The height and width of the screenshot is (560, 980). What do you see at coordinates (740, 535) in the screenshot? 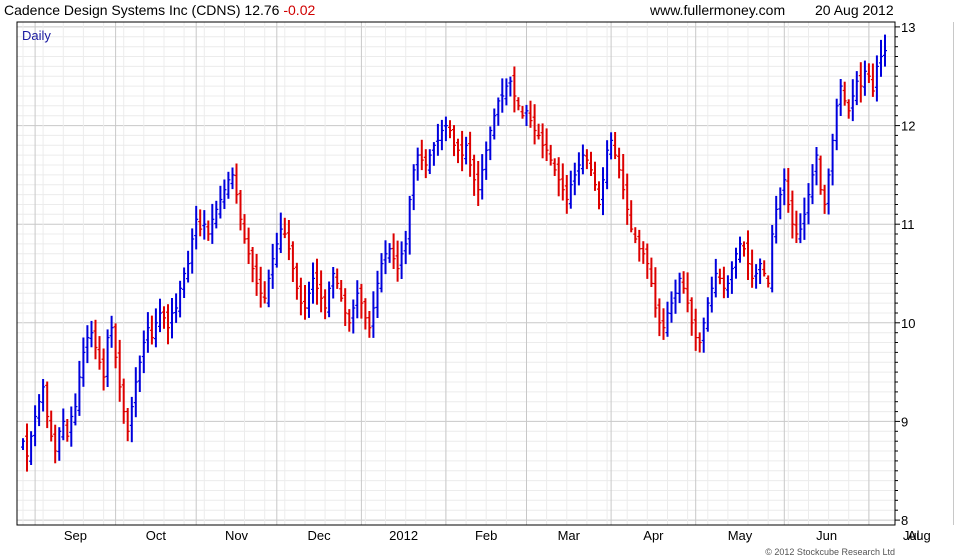
I see `x-tick-label: May` at bounding box center [740, 535].